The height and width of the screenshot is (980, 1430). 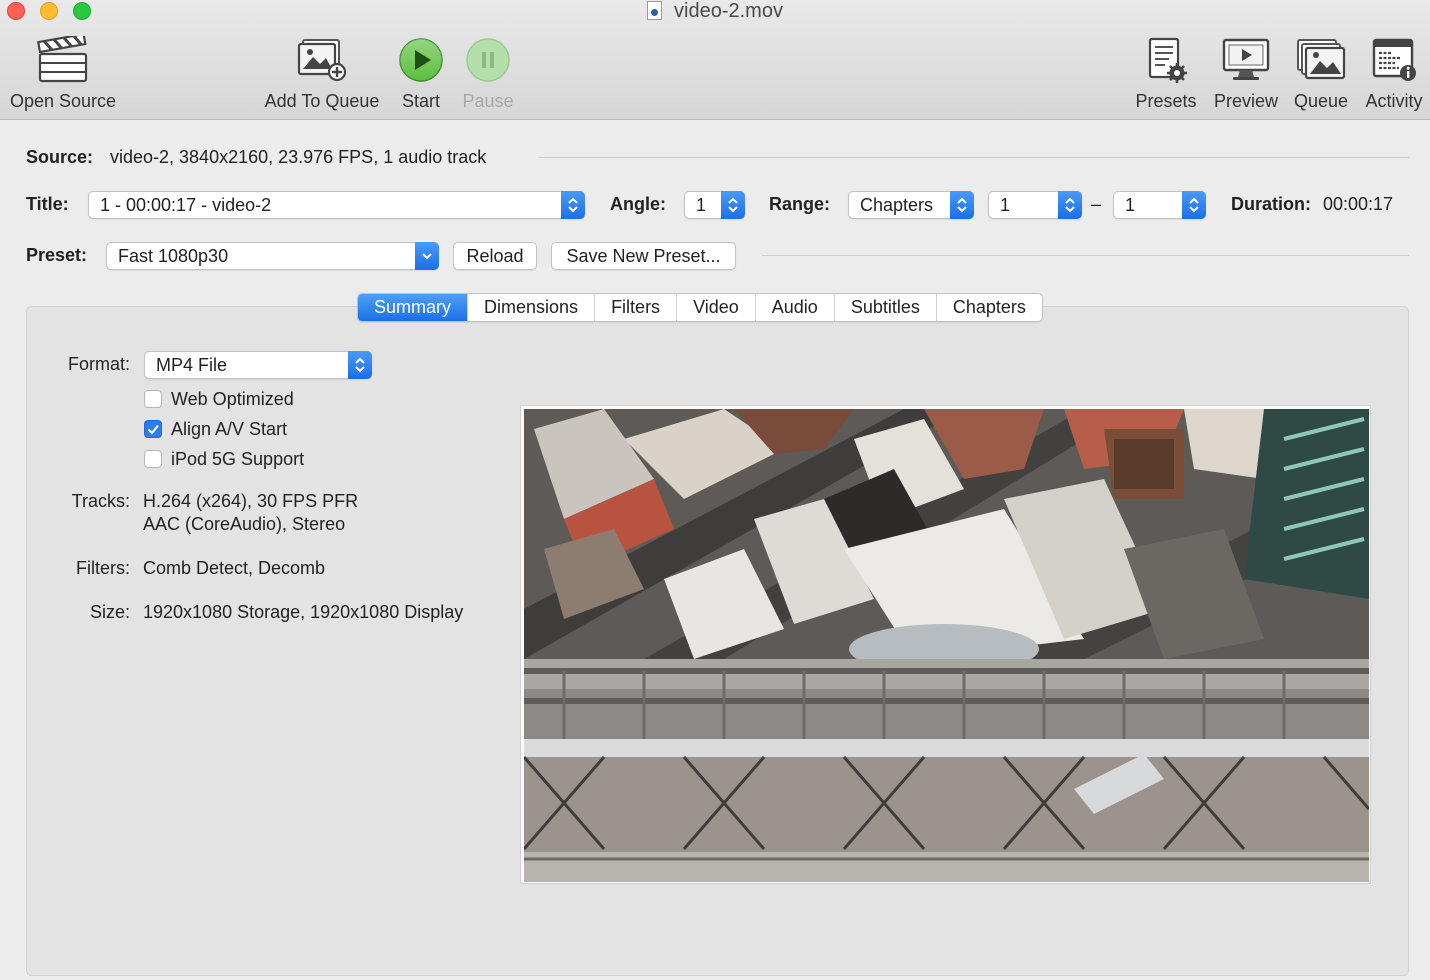 What do you see at coordinates (1358, 204) in the screenshot?
I see `duration-value: 00:00:17` at bounding box center [1358, 204].